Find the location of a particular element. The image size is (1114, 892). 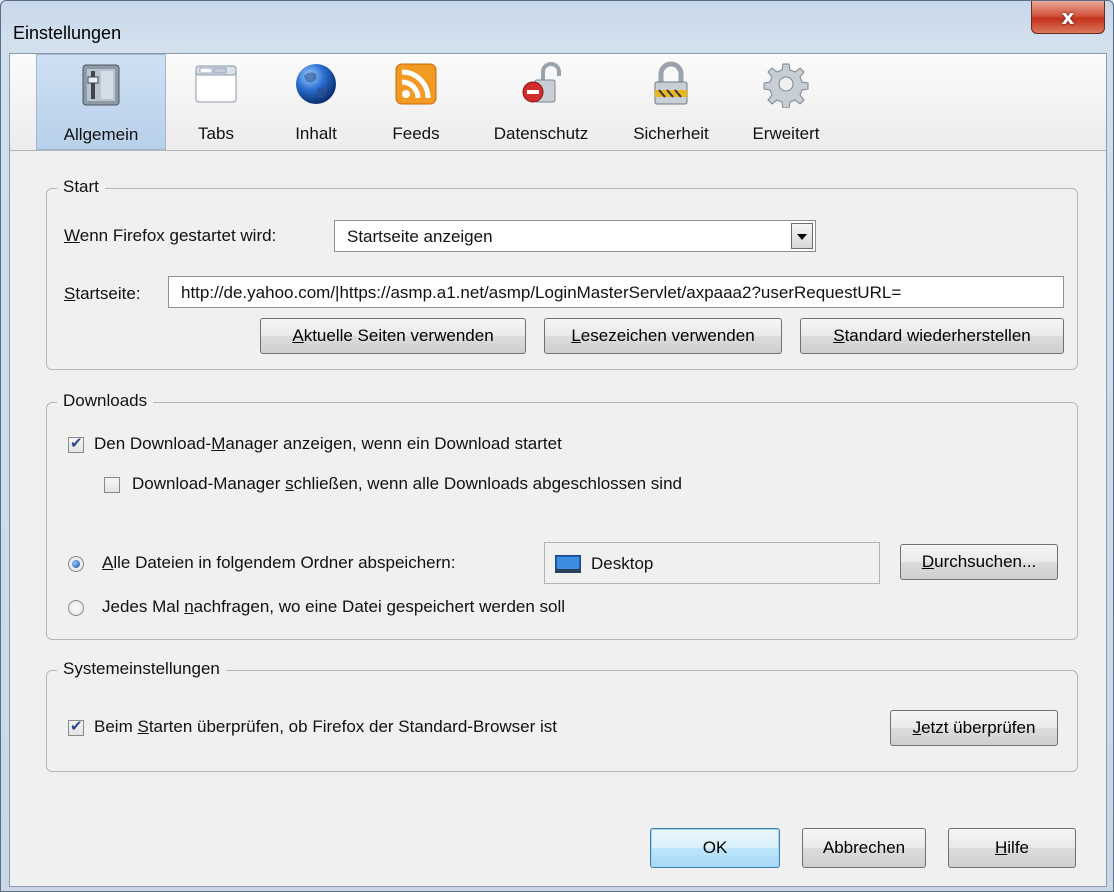

tab-inhalt-label: Inhalt is located at coordinates (316, 133).